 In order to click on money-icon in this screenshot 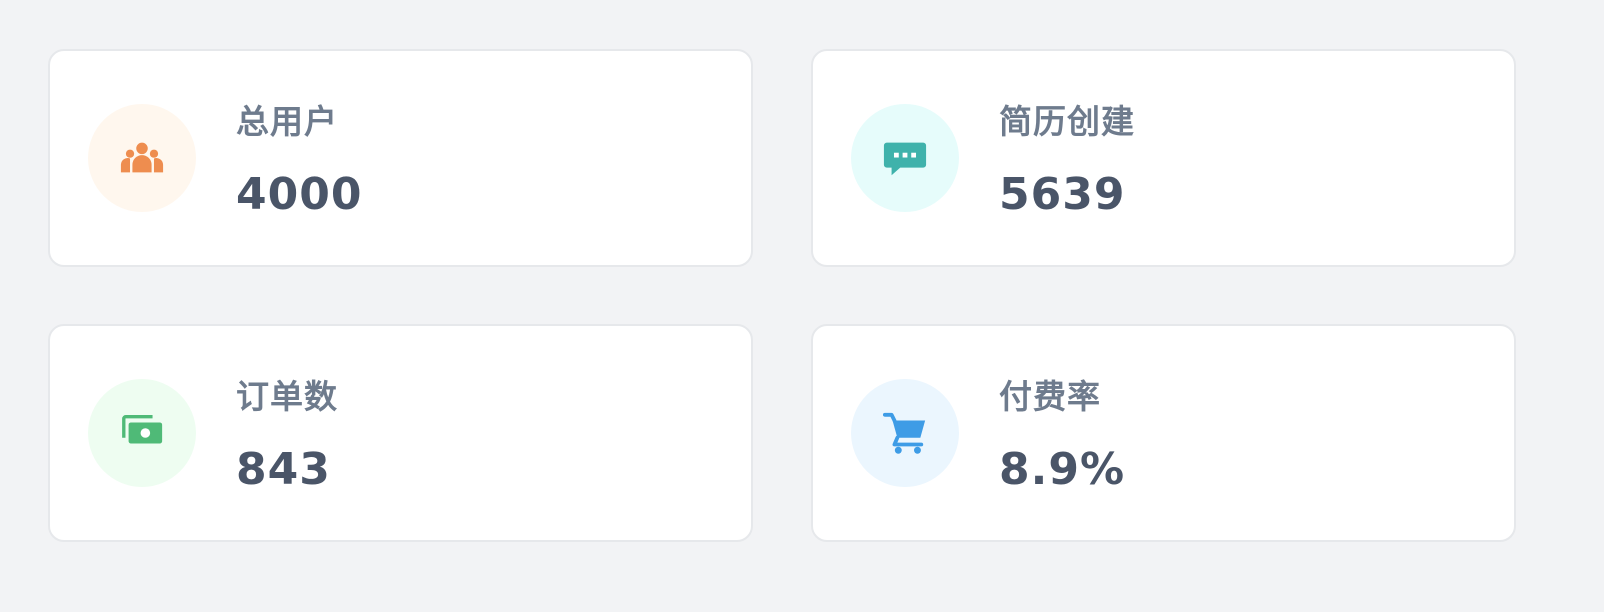, I will do `click(142, 433)`.